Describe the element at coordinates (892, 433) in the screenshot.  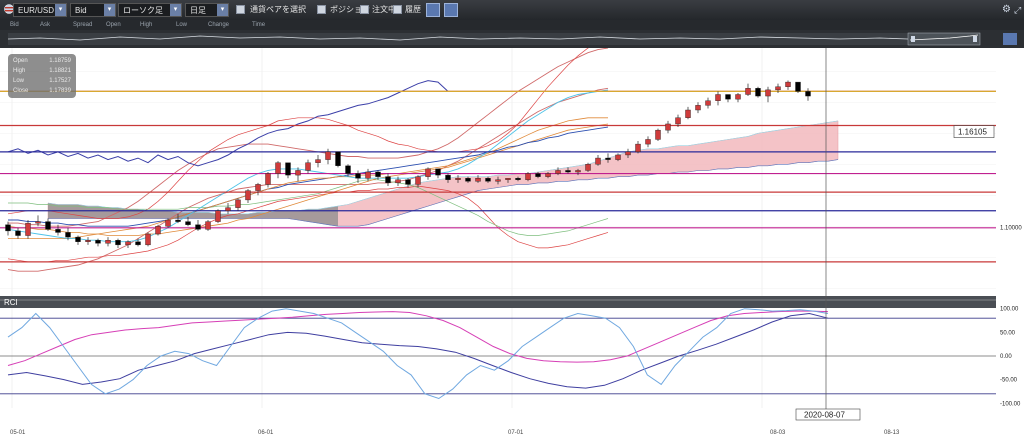
I see `date-tick-label: 08-13` at that location.